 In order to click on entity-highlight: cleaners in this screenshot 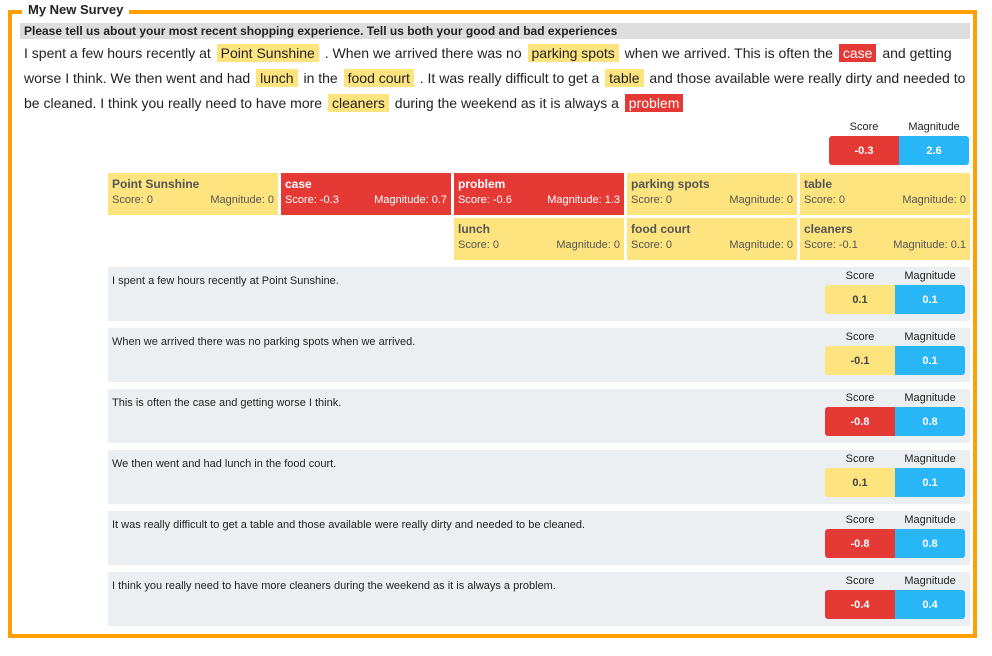, I will do `click(358, 103)`.